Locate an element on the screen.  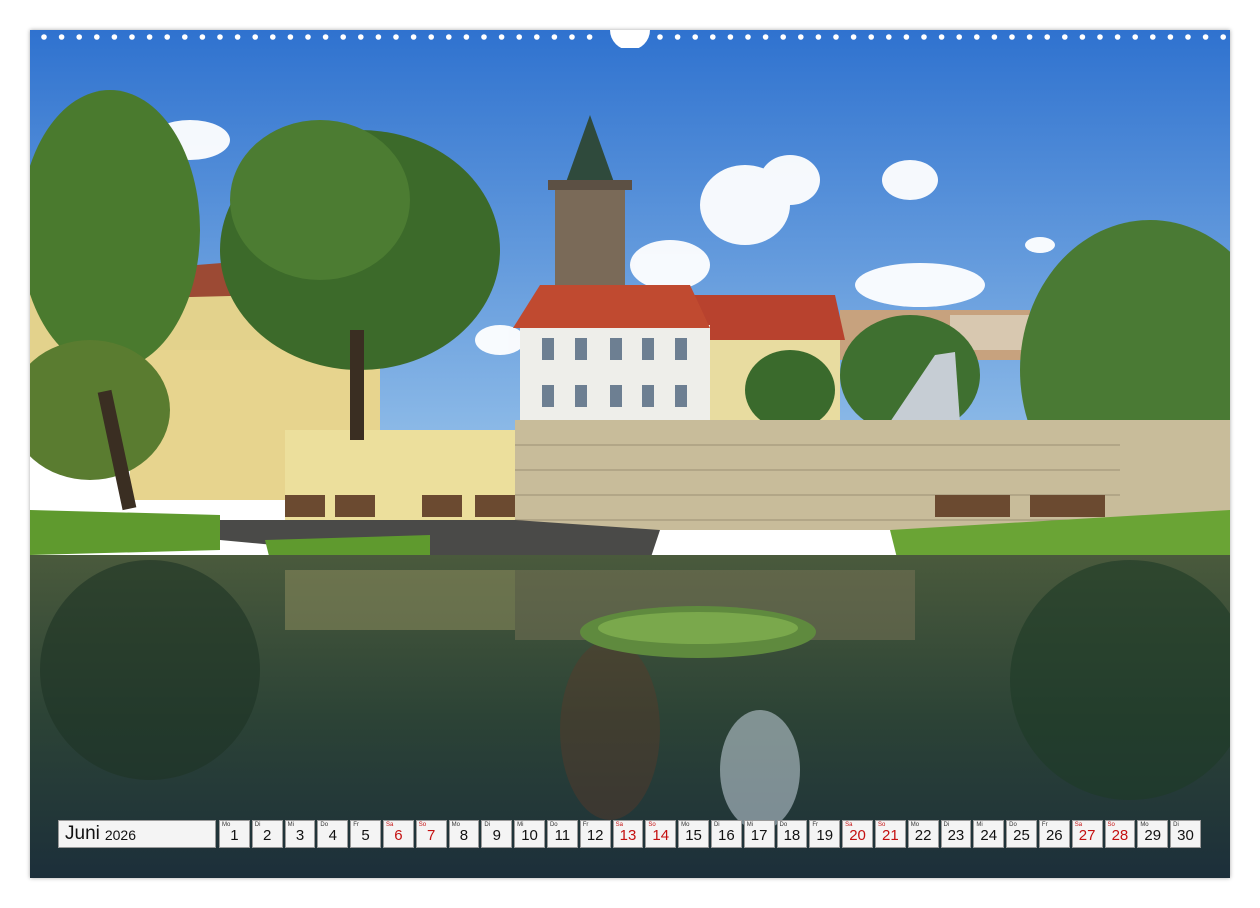
day-cell: Sa 27 is located at coordinates (1087, 834).